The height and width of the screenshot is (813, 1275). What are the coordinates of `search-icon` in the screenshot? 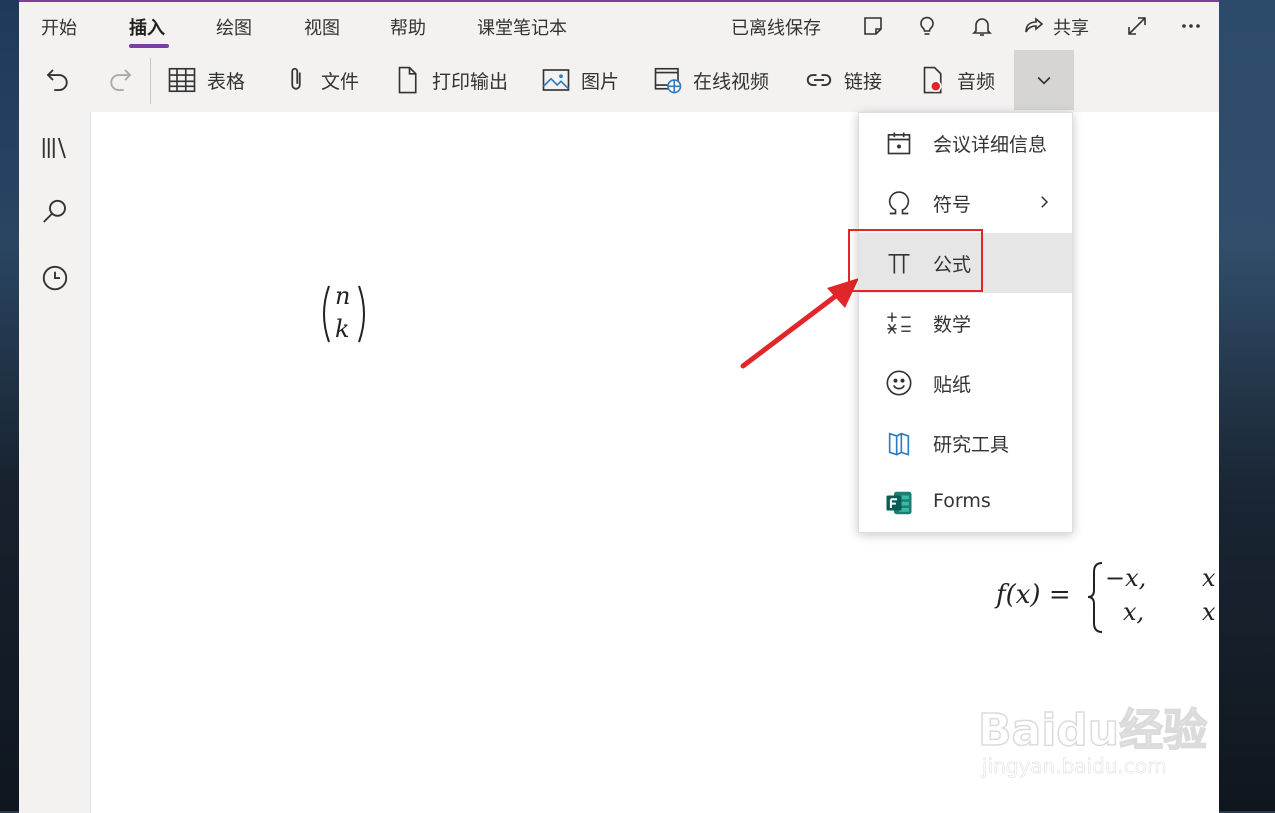 It's located at (55, 212).